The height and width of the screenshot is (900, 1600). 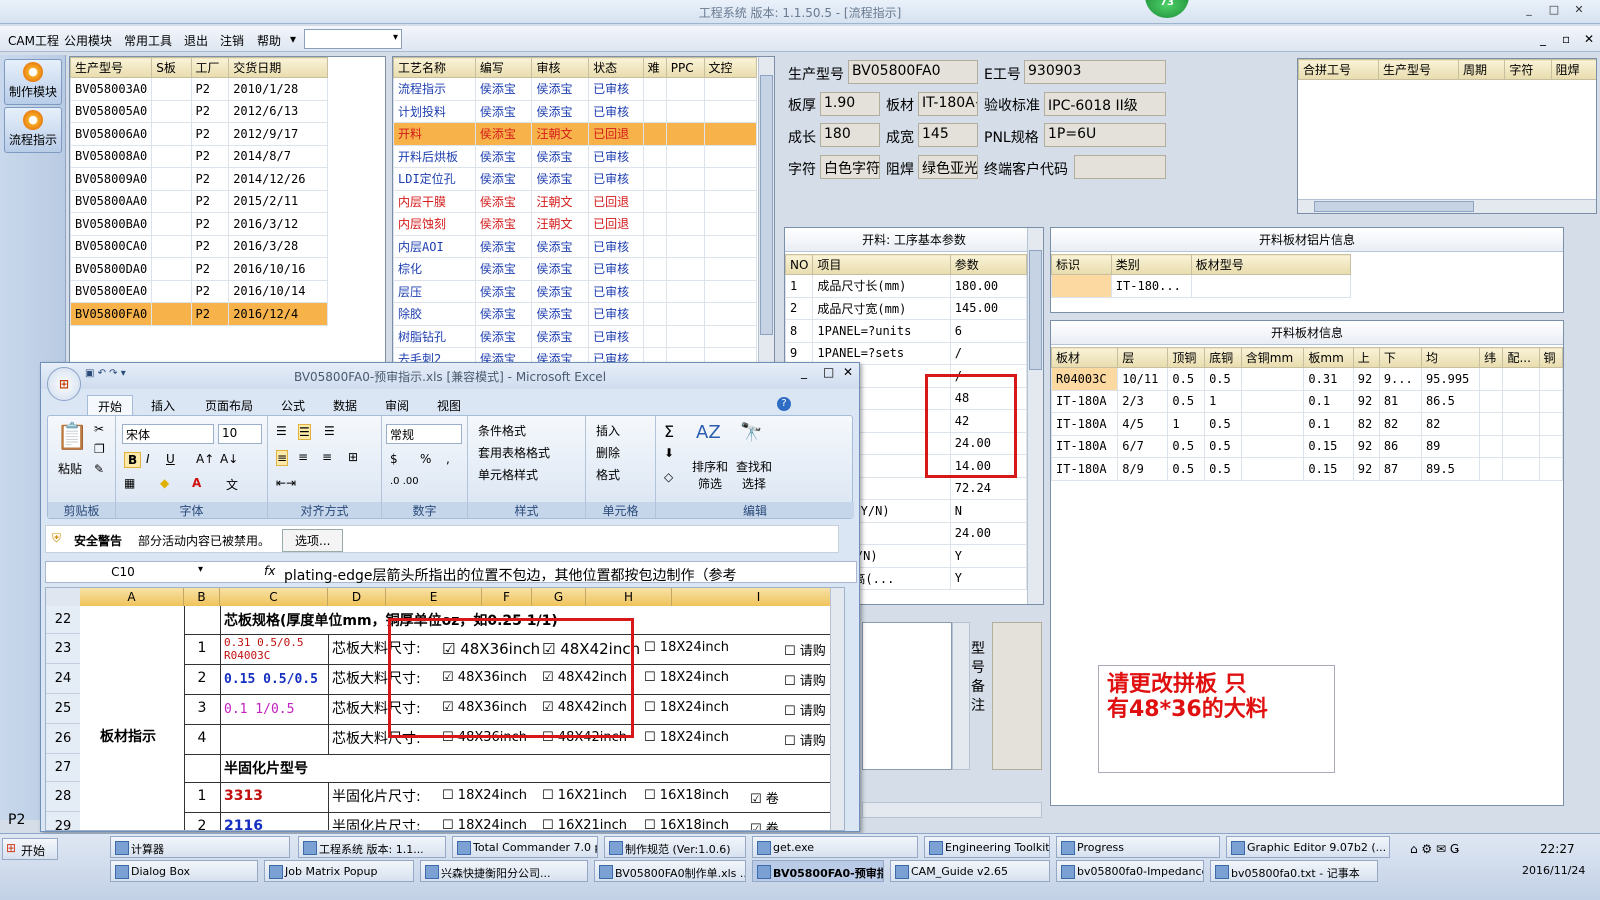 I want to click on col-board-5: 板mm, so click(x=1328, y=357).